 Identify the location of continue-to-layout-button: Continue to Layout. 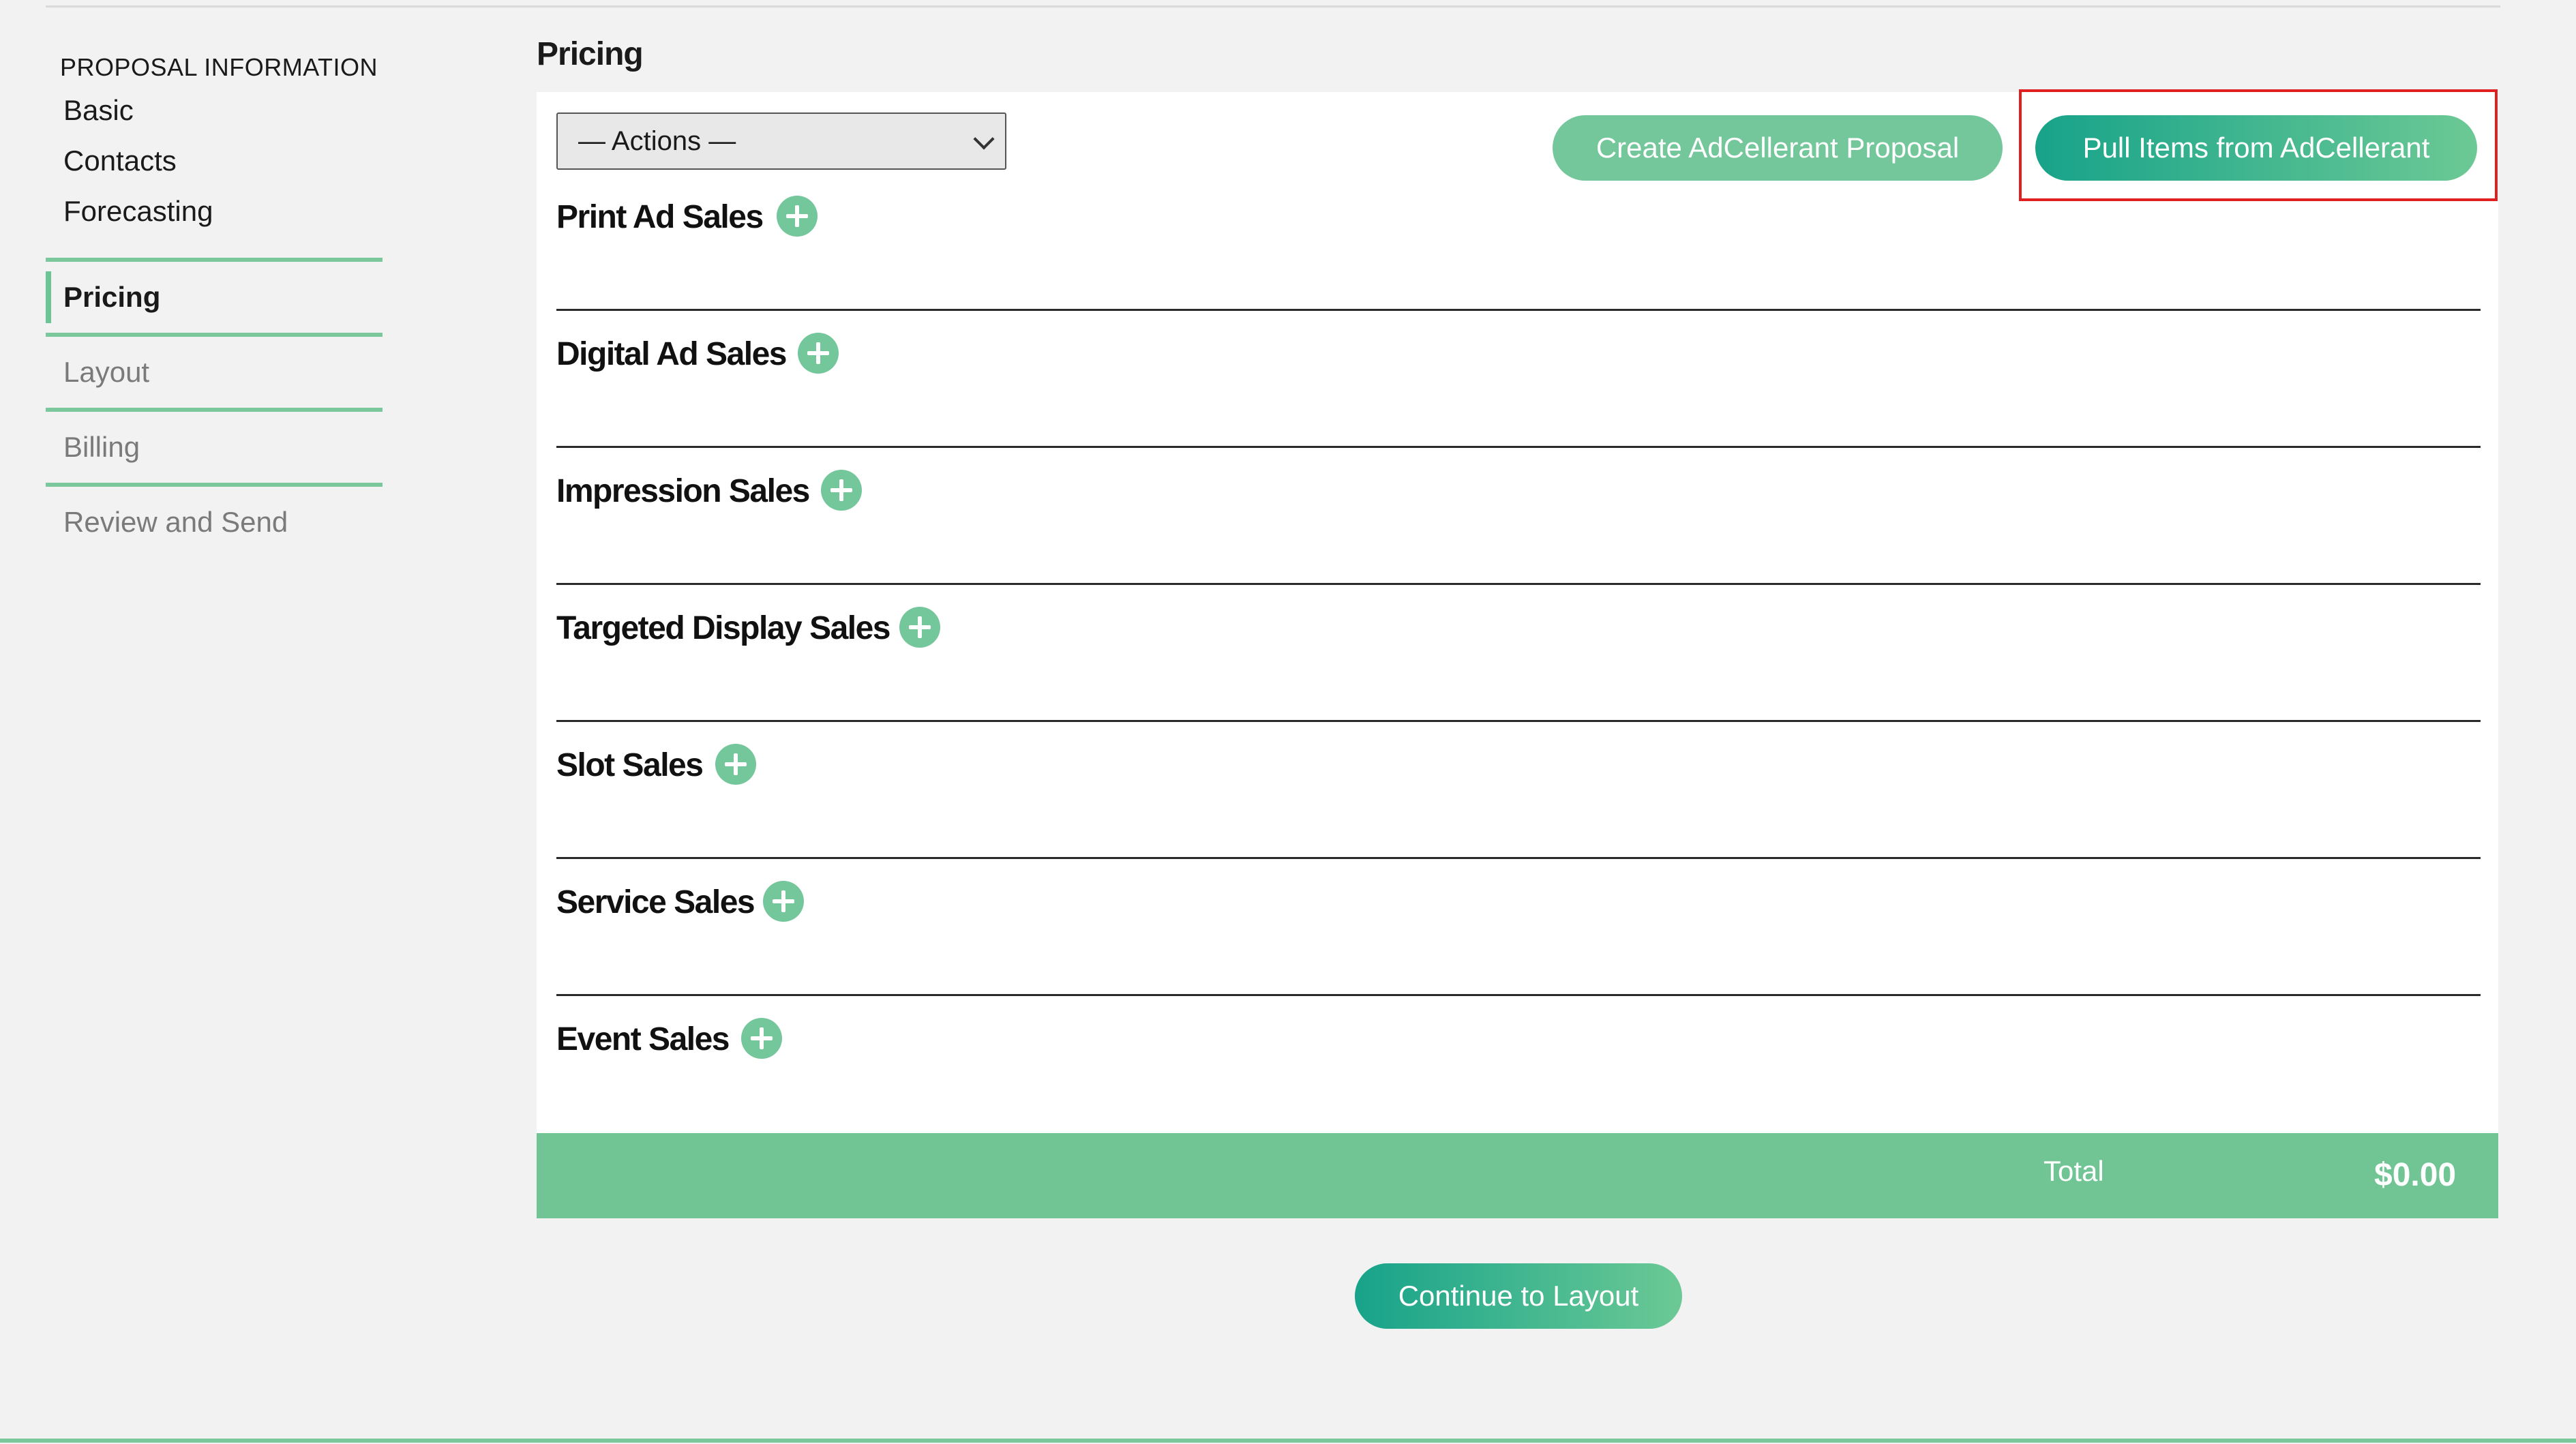
(1518, 1296).